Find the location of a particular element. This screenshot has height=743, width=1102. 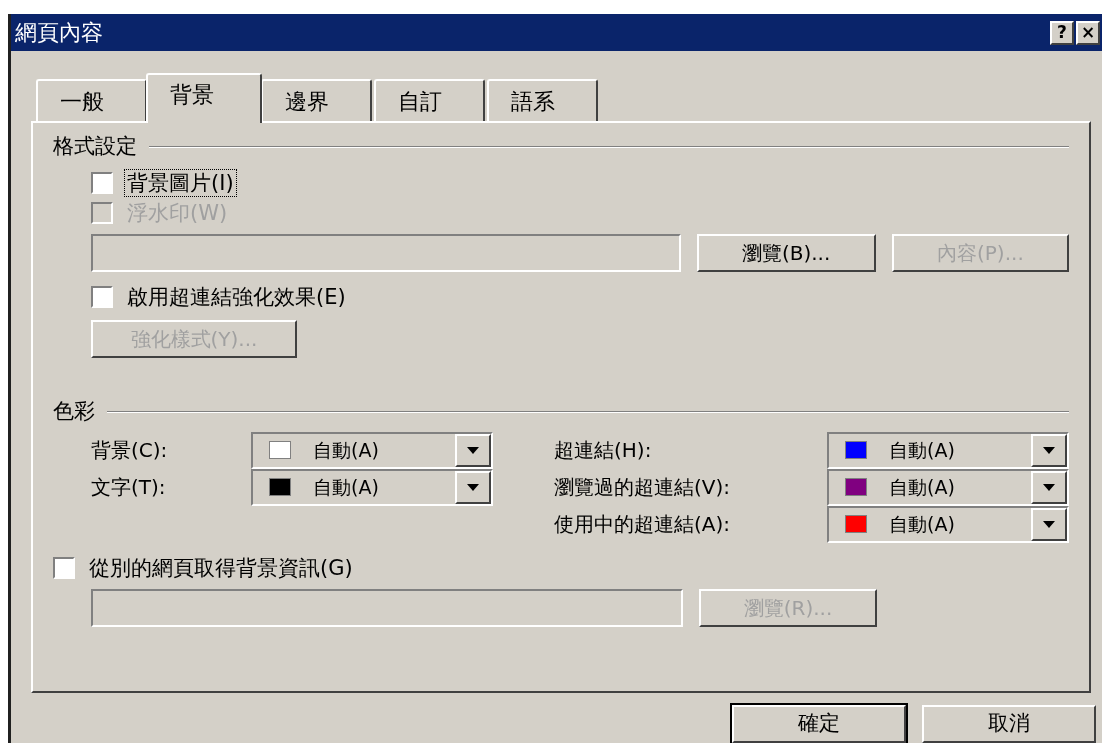

checkbox-label: 啟用超連結強化效果(E) is located at coordinates (236, 297).